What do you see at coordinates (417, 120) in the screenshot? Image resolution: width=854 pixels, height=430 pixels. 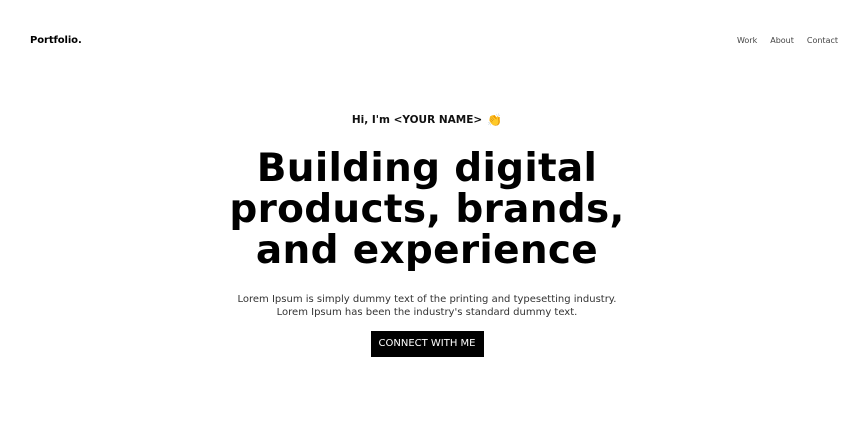 I see `greeting-text: Hi, I'm <YOUR NAME>` at bounding box center [417, 120].